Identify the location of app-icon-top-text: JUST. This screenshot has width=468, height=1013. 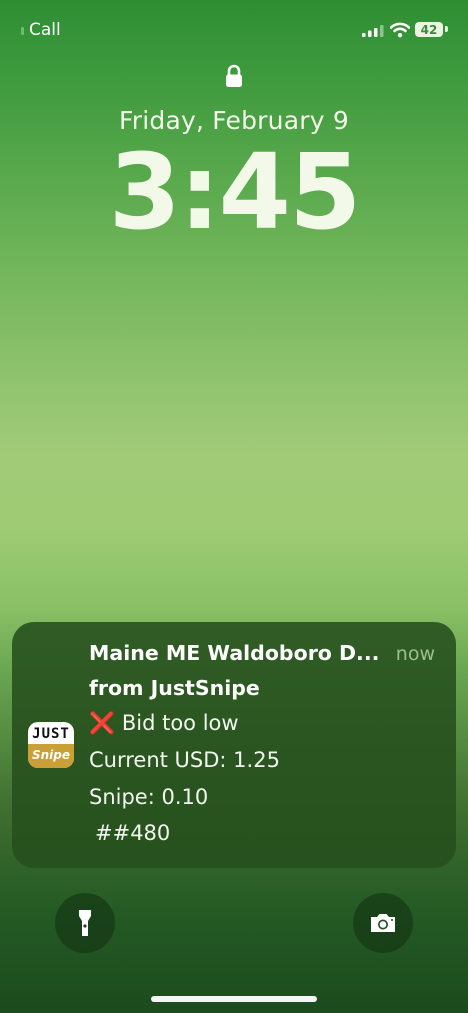
(51, 734).